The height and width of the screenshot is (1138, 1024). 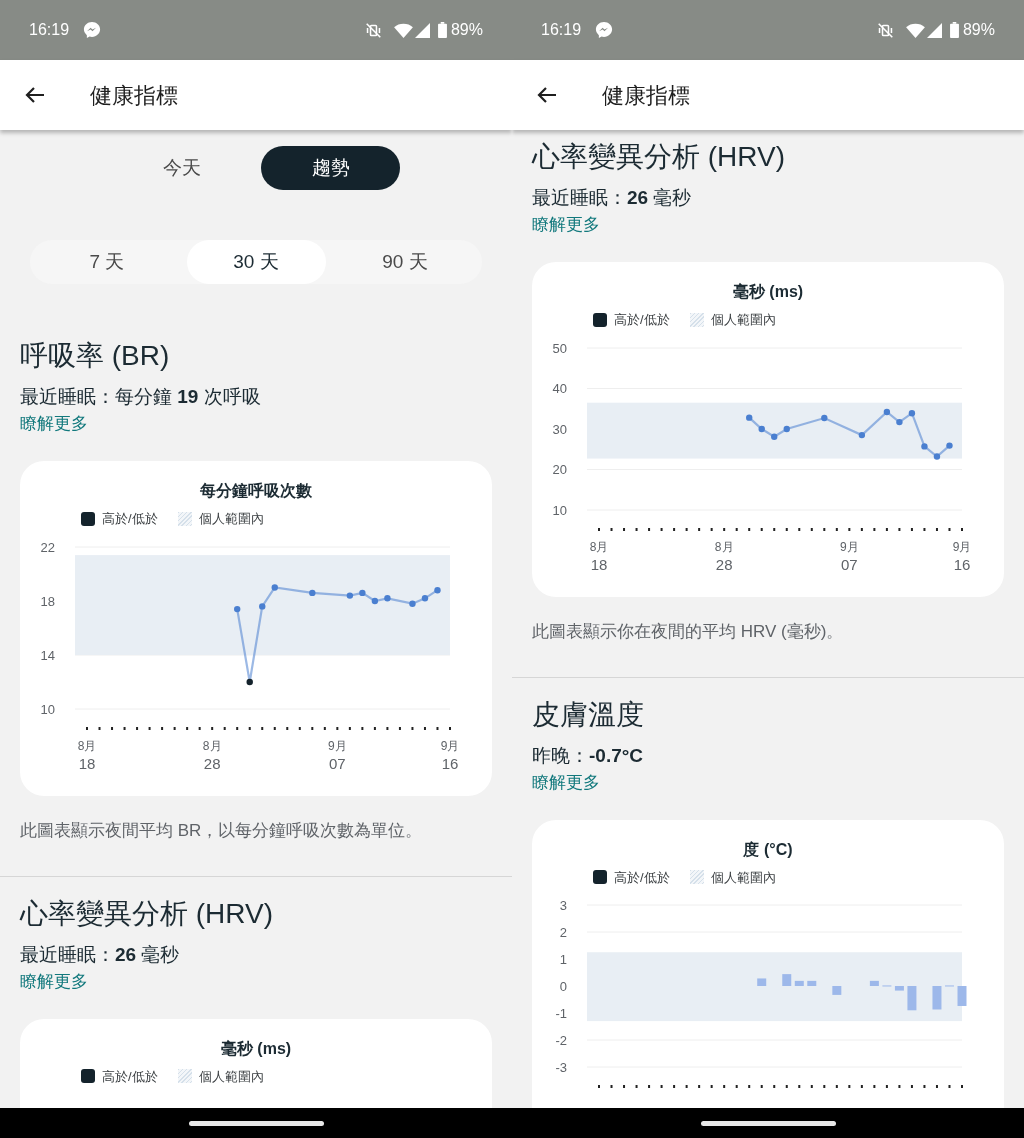 I want to click on axis-label: 3, so click(x=563, y=905).